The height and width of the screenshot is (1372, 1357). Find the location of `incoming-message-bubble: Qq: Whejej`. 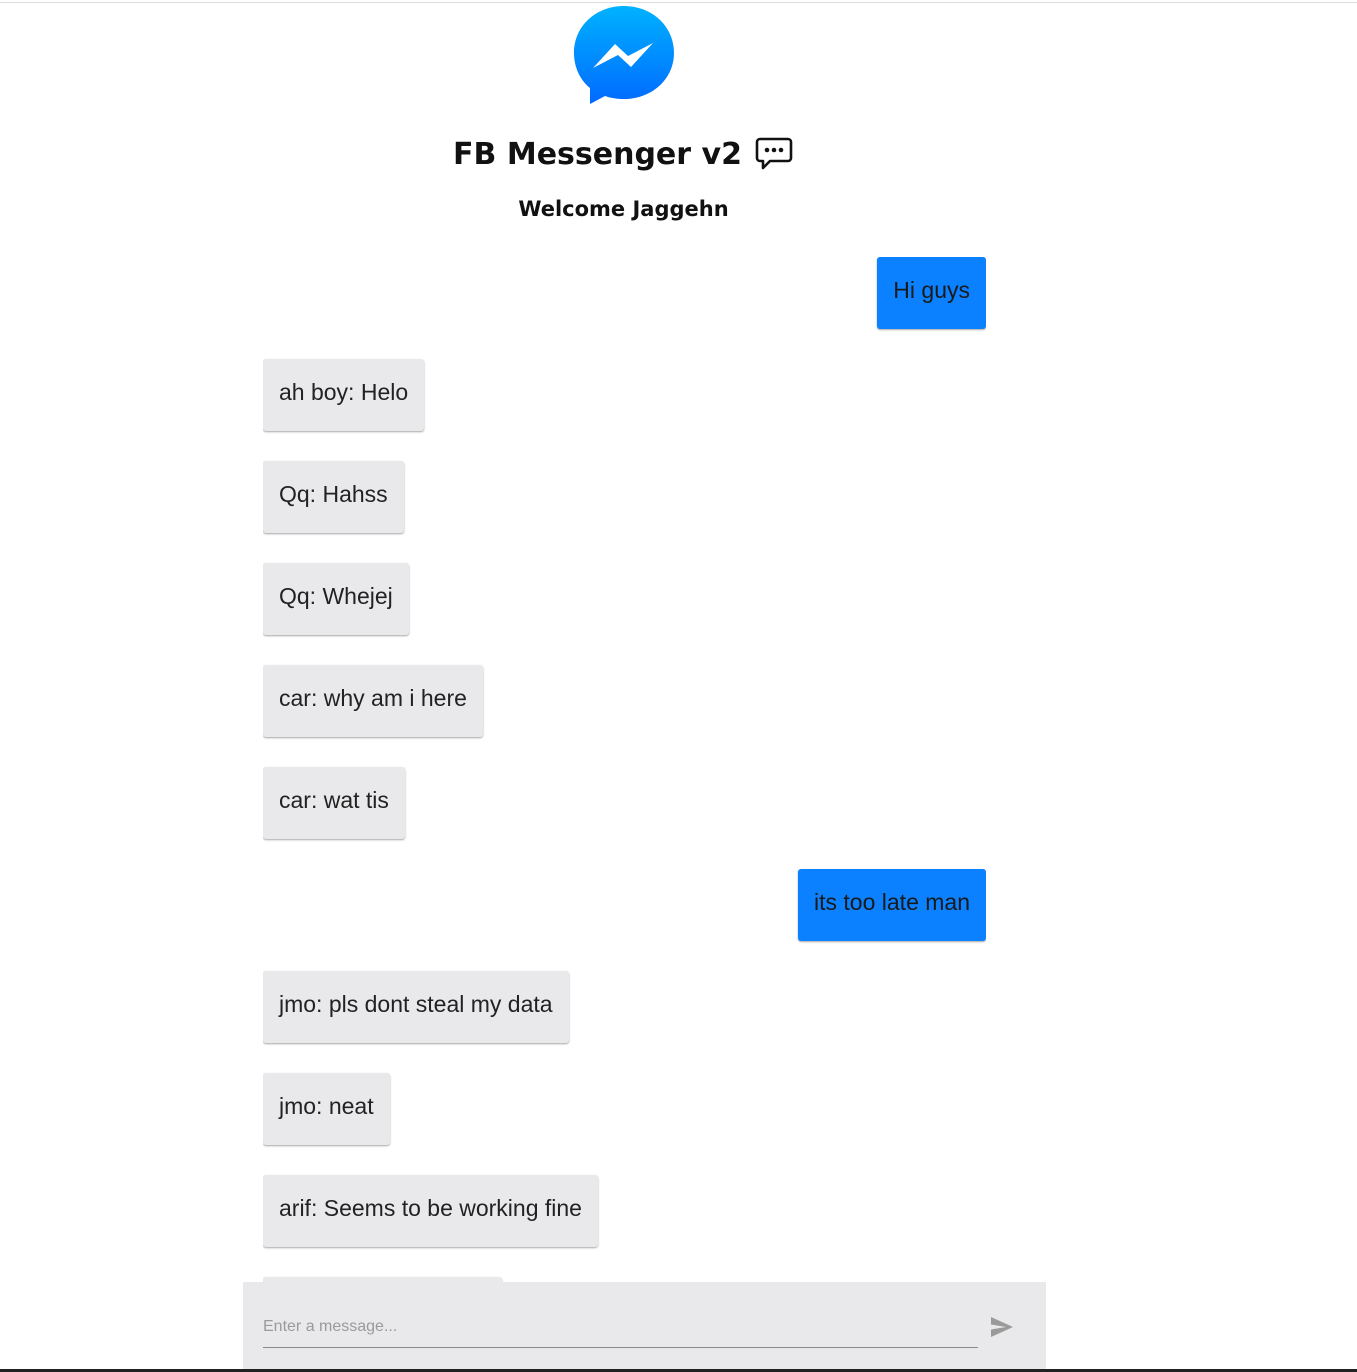

incoming-message-bubble: Qq: Whejej is located at coordinates (336, 599).